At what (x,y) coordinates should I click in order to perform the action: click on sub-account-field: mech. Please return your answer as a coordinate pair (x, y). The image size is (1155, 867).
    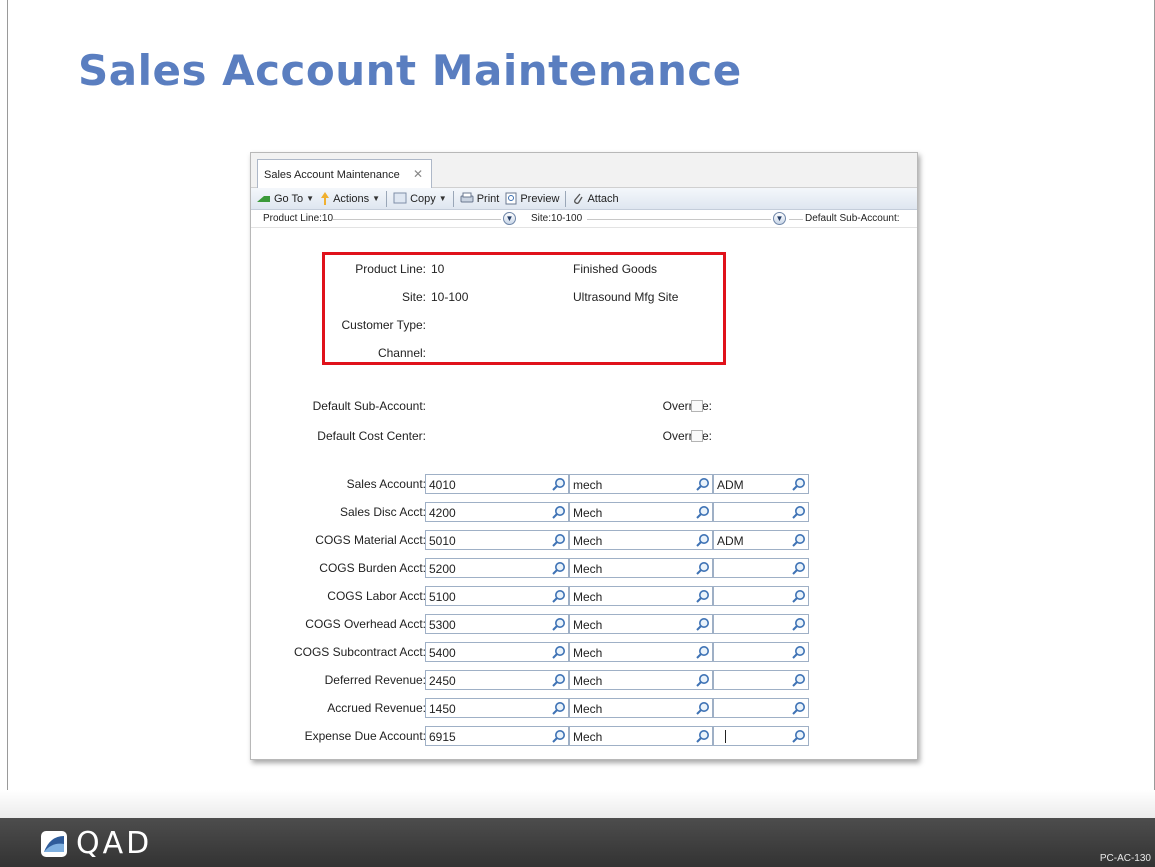
    Looking at the image, I should click on (641, 484).